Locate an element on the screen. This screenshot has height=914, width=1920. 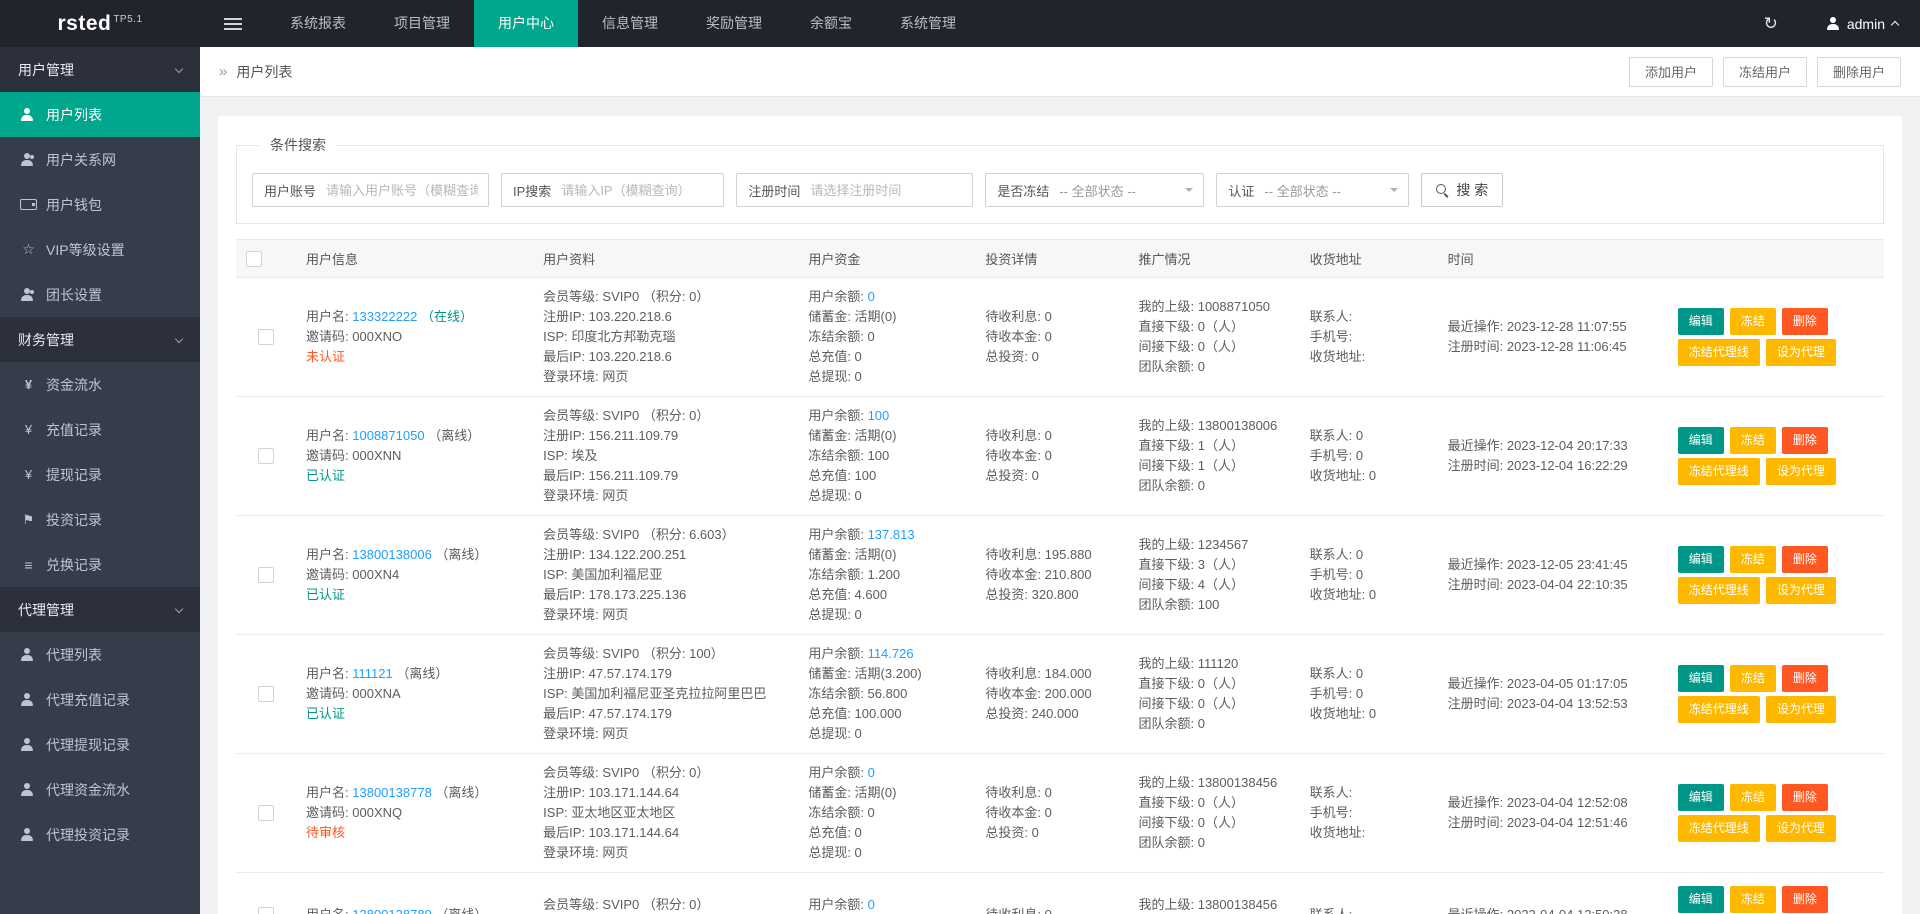
nav-item: 信息管理 is located at coordinates (630, 23).